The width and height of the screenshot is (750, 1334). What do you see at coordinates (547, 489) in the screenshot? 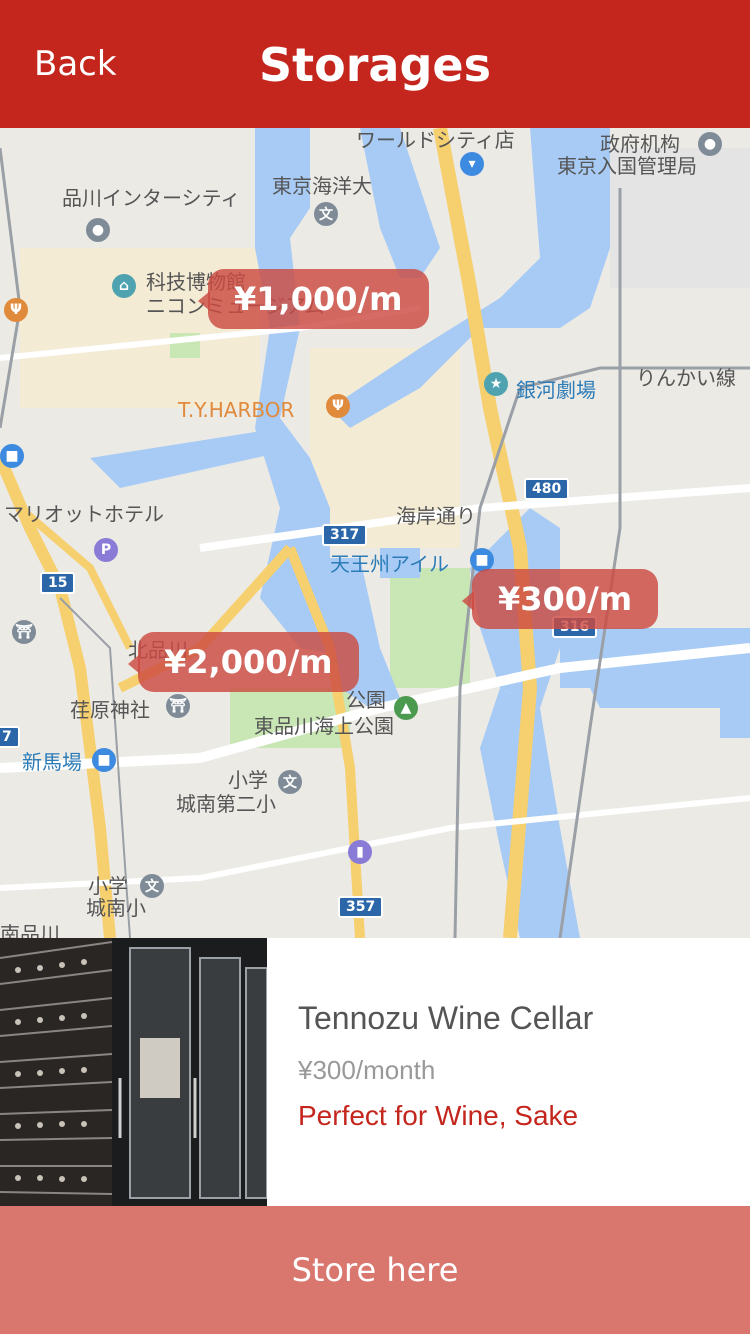
I see `route-shield-480: 480` at bounding box center [547, 489].